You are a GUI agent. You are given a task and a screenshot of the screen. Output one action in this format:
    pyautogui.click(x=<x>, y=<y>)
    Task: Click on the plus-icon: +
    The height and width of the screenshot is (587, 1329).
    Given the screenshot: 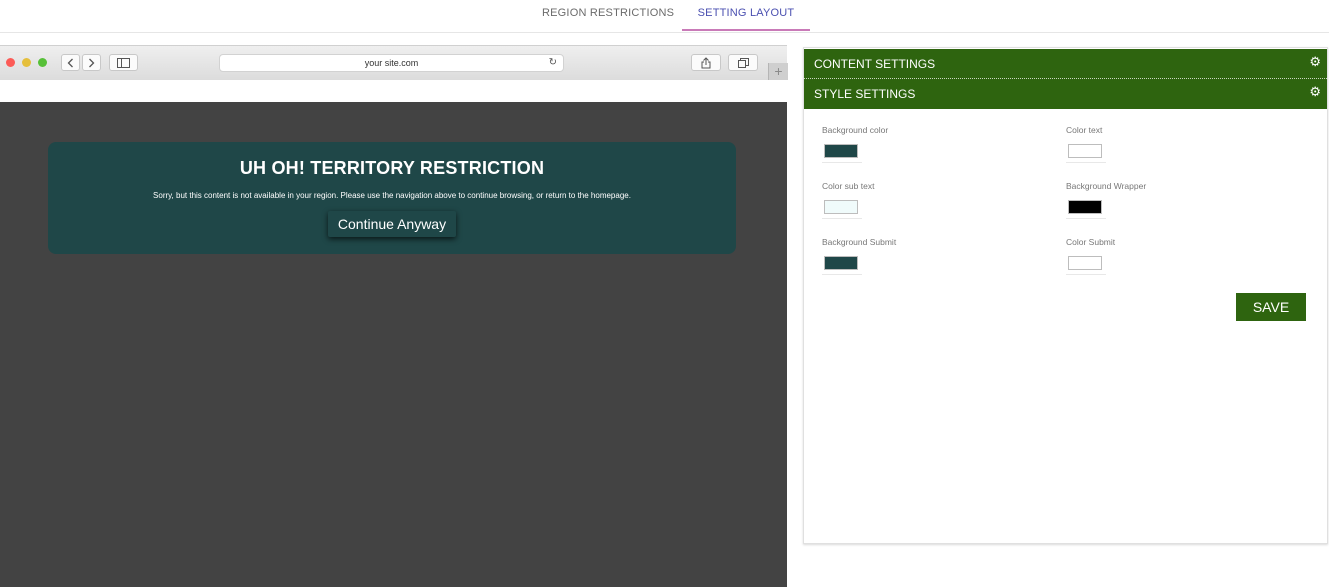 What is the action you would take?
    pyautogui.click(x=778, y=71)
    